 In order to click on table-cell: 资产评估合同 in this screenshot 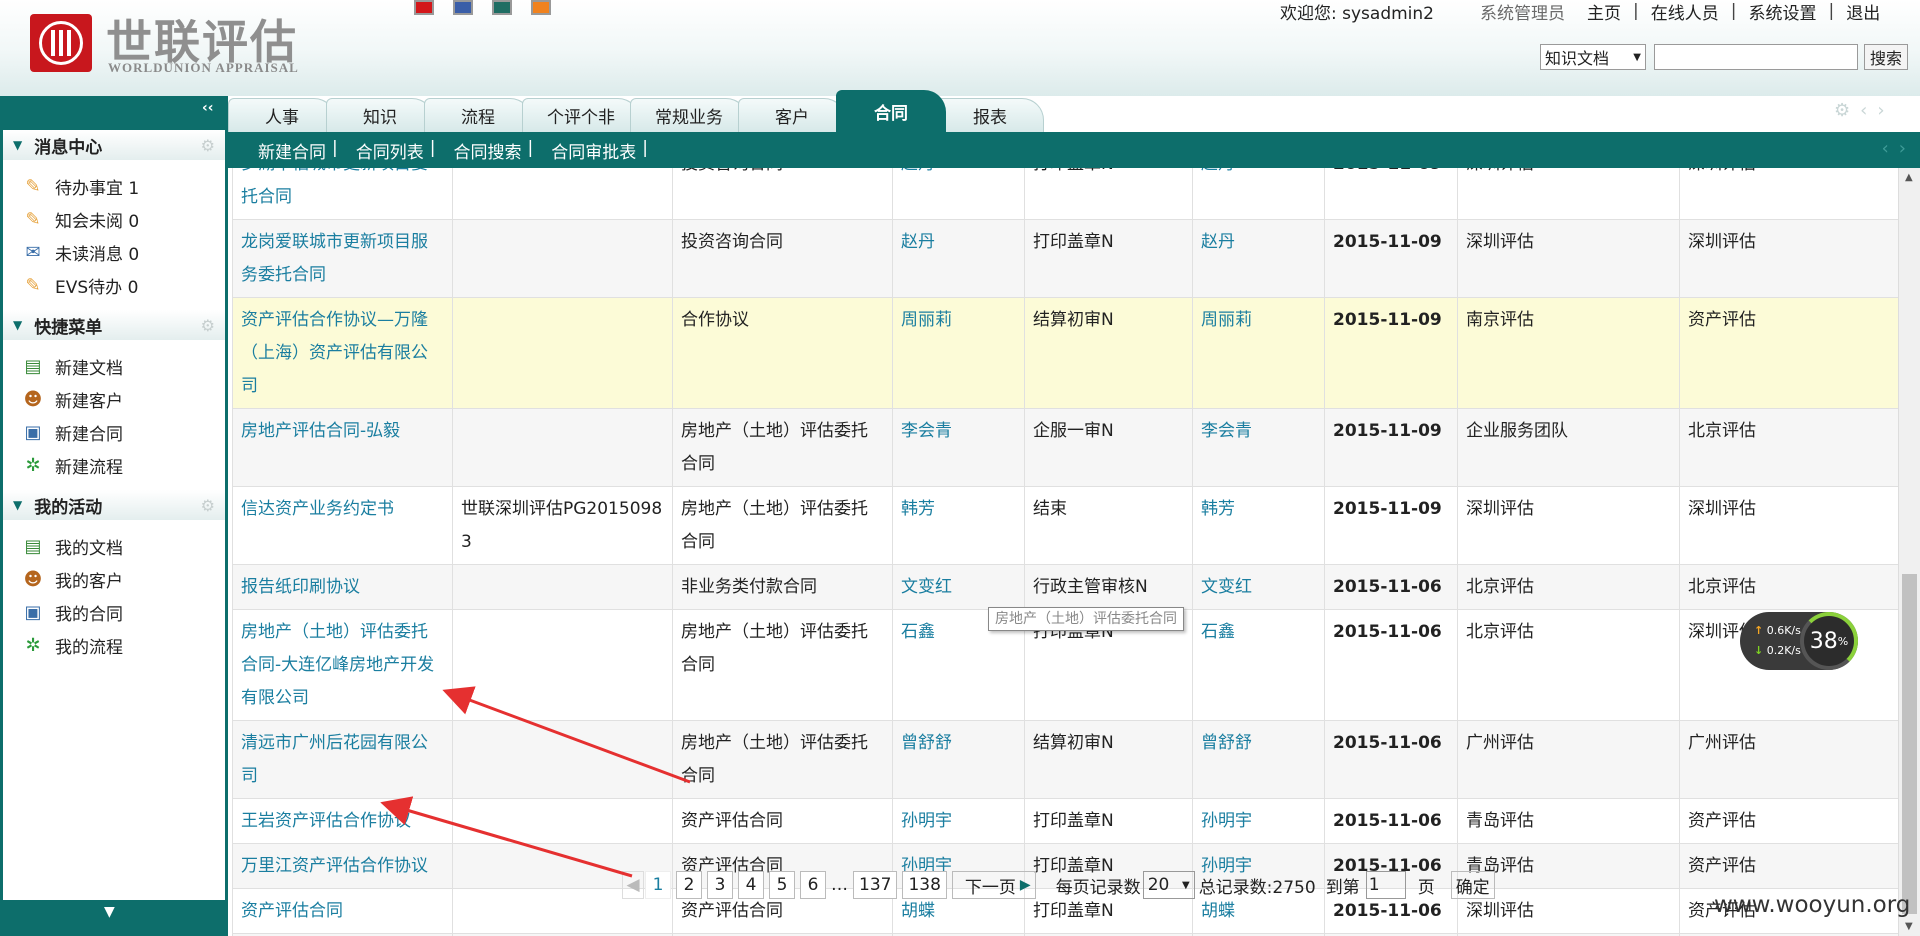, I will do `click(342, 911)`.